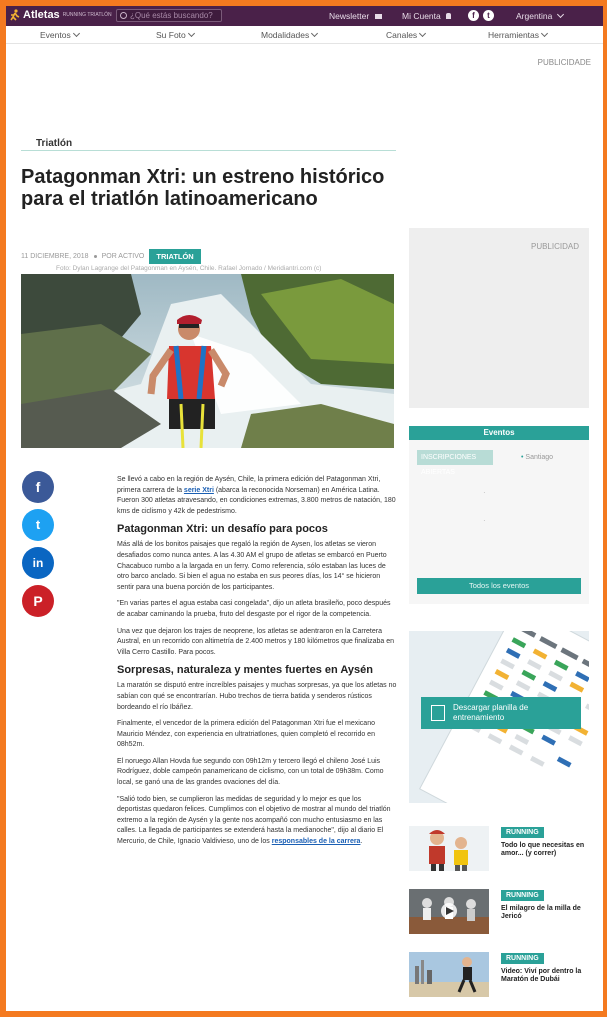  I want to click on nav-label: Herramientas, so click(514, 35).